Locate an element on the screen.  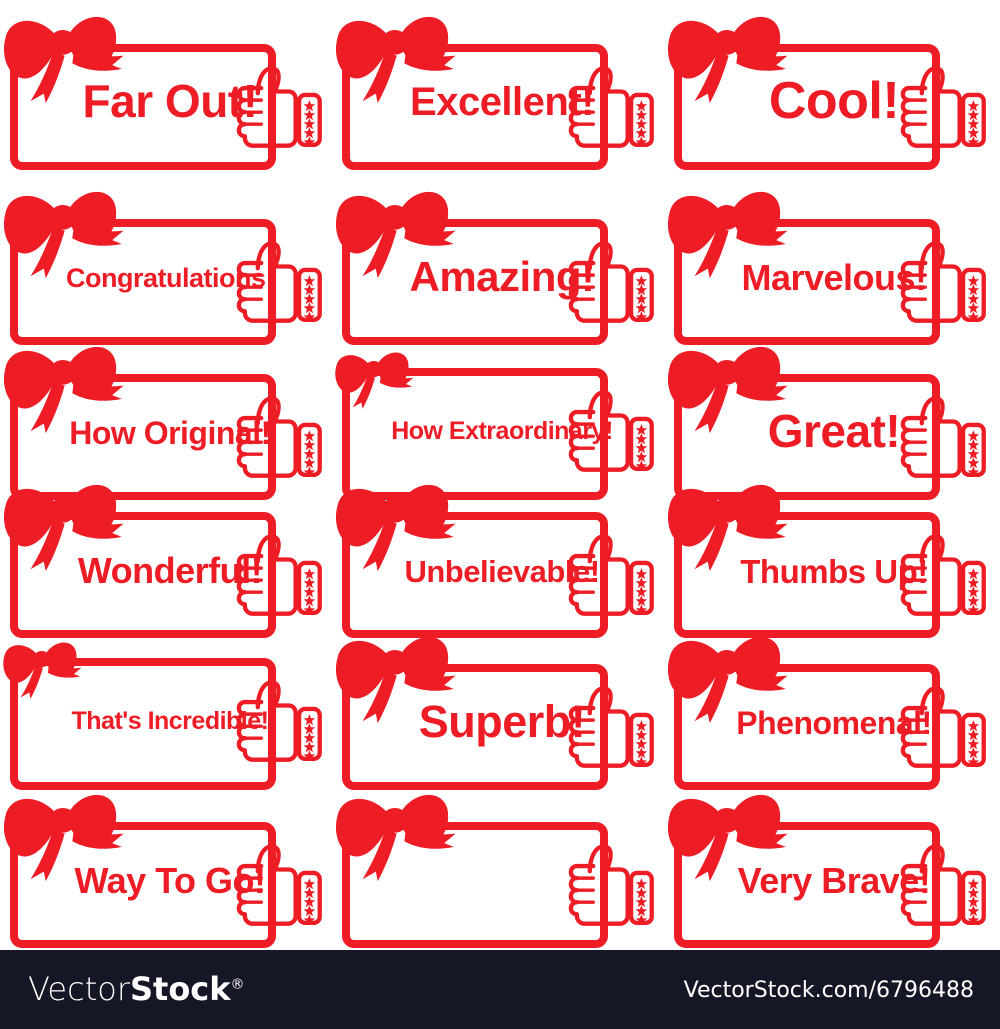
logo-text-vector: Vector is located at coordinates (79, 989).